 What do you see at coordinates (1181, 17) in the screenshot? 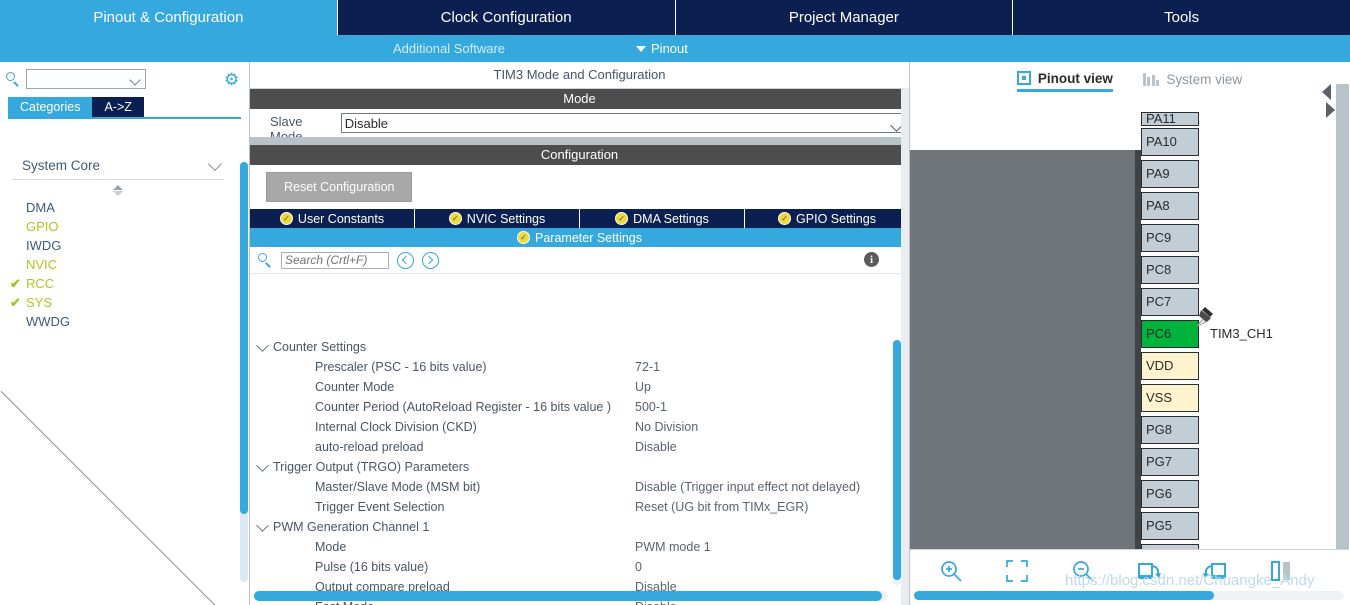
I see `tab-tools: Tools` at bounding box center [1181, 17].